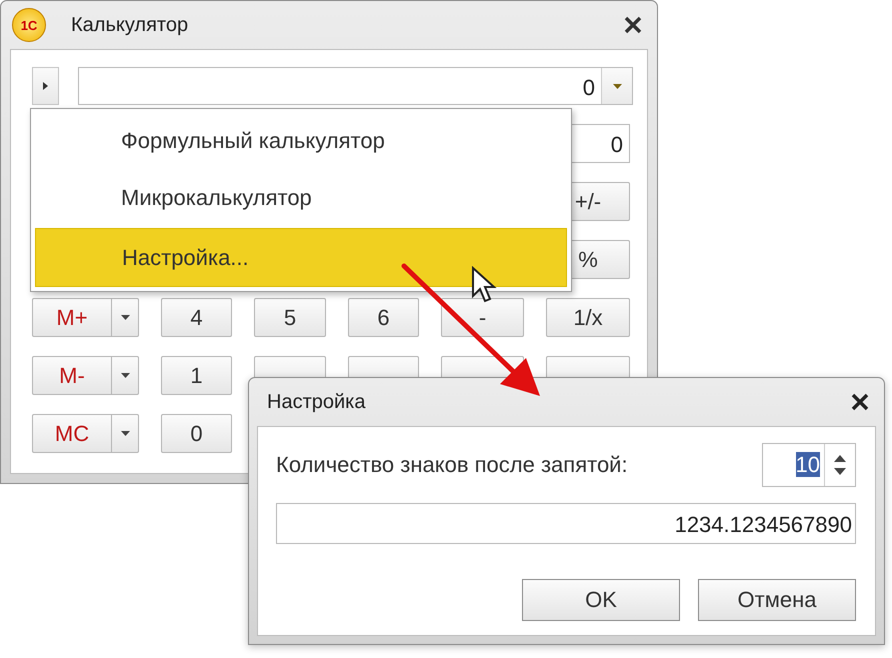 This screenshot has width=892, height=658. I want to click on memory-button: M+, so click(72, 317).